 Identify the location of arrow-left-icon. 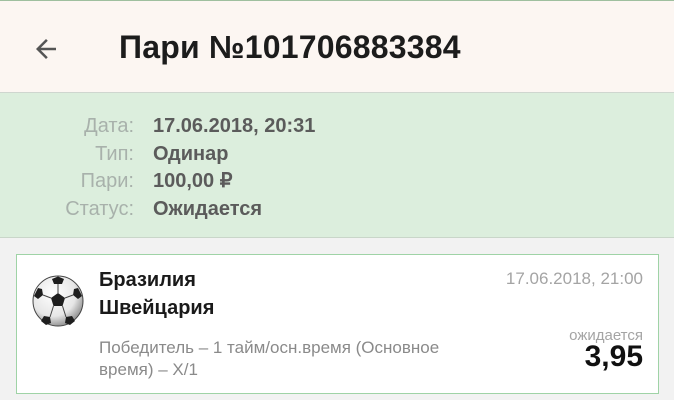
(46, 49).